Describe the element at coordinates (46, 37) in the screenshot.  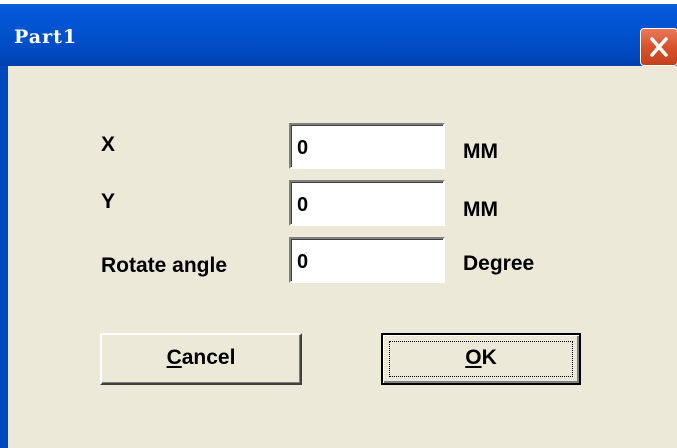
I see `window-title: Part1` at that location.